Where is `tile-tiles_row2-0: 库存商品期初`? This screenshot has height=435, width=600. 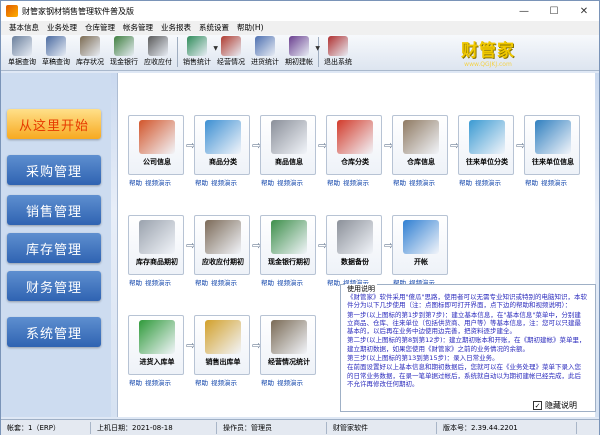
tile-tiles_row2-0: 库存商品期初 is located at coordinates (156, 245).